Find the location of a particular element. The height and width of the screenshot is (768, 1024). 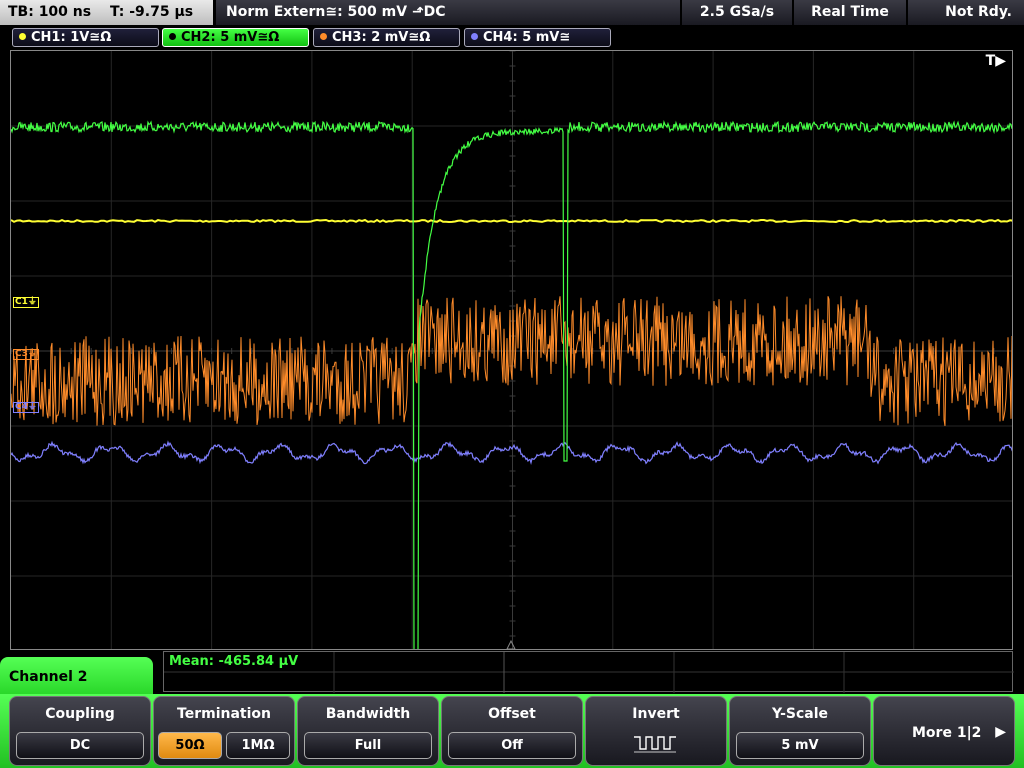

yscale-softkey: Y-Scale 5 mV is located at coordinates (800, 731).